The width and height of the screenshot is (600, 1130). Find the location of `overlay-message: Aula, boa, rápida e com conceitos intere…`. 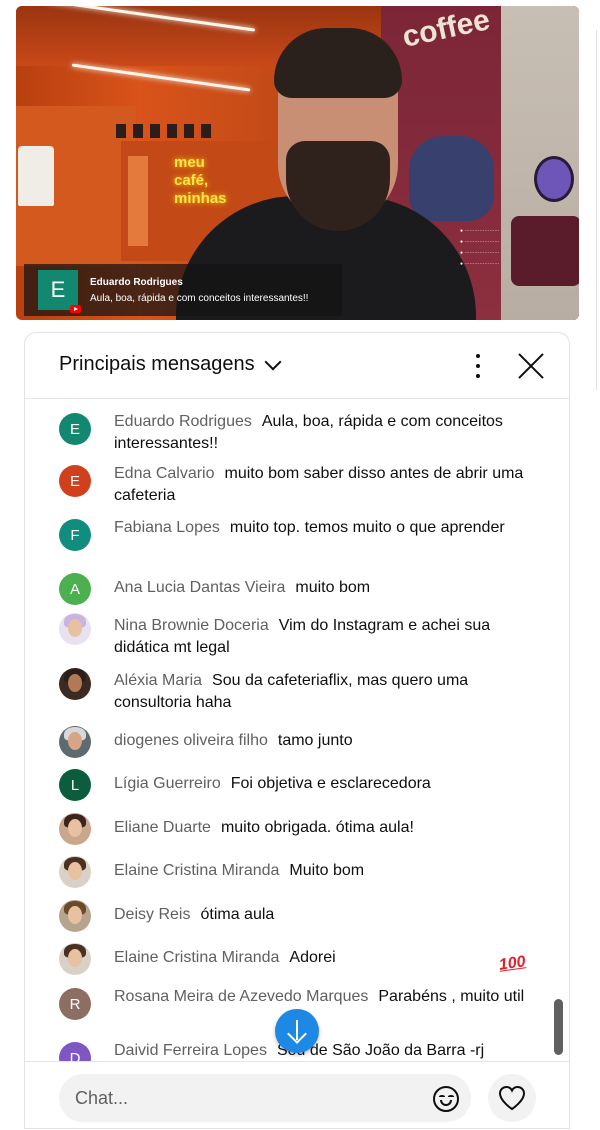

overlay-message: Aula, boa, rápida e com conceitos intere… is located at coordinates (199, 298).